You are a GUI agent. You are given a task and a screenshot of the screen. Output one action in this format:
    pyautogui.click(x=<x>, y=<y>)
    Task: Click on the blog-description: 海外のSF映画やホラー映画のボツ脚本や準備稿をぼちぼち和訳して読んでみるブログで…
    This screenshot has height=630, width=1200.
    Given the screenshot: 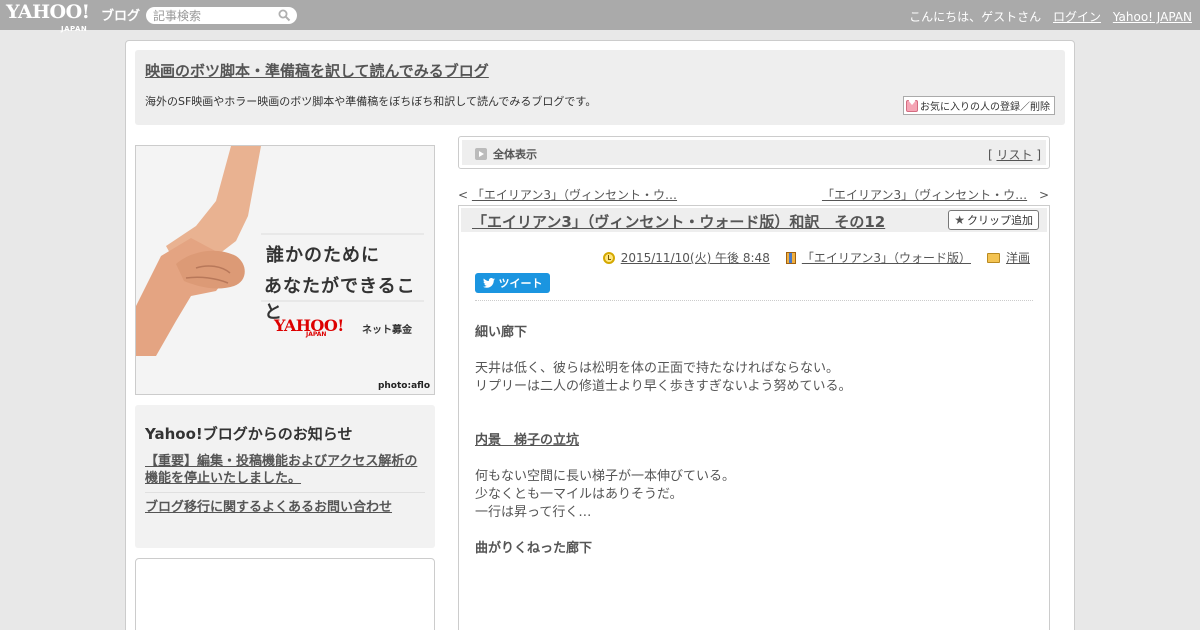 What is the action you would take?
    pyautogui.click(x=371, y=101)
    